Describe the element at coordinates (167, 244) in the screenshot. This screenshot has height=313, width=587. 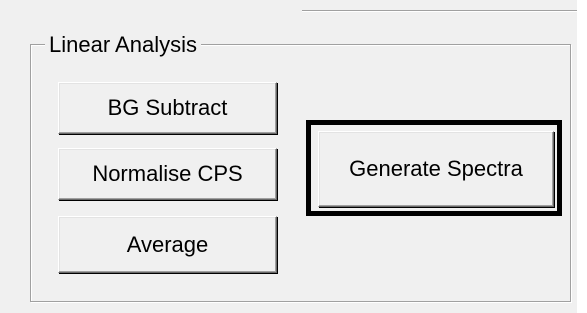
I see `average-button: Average` at that location.